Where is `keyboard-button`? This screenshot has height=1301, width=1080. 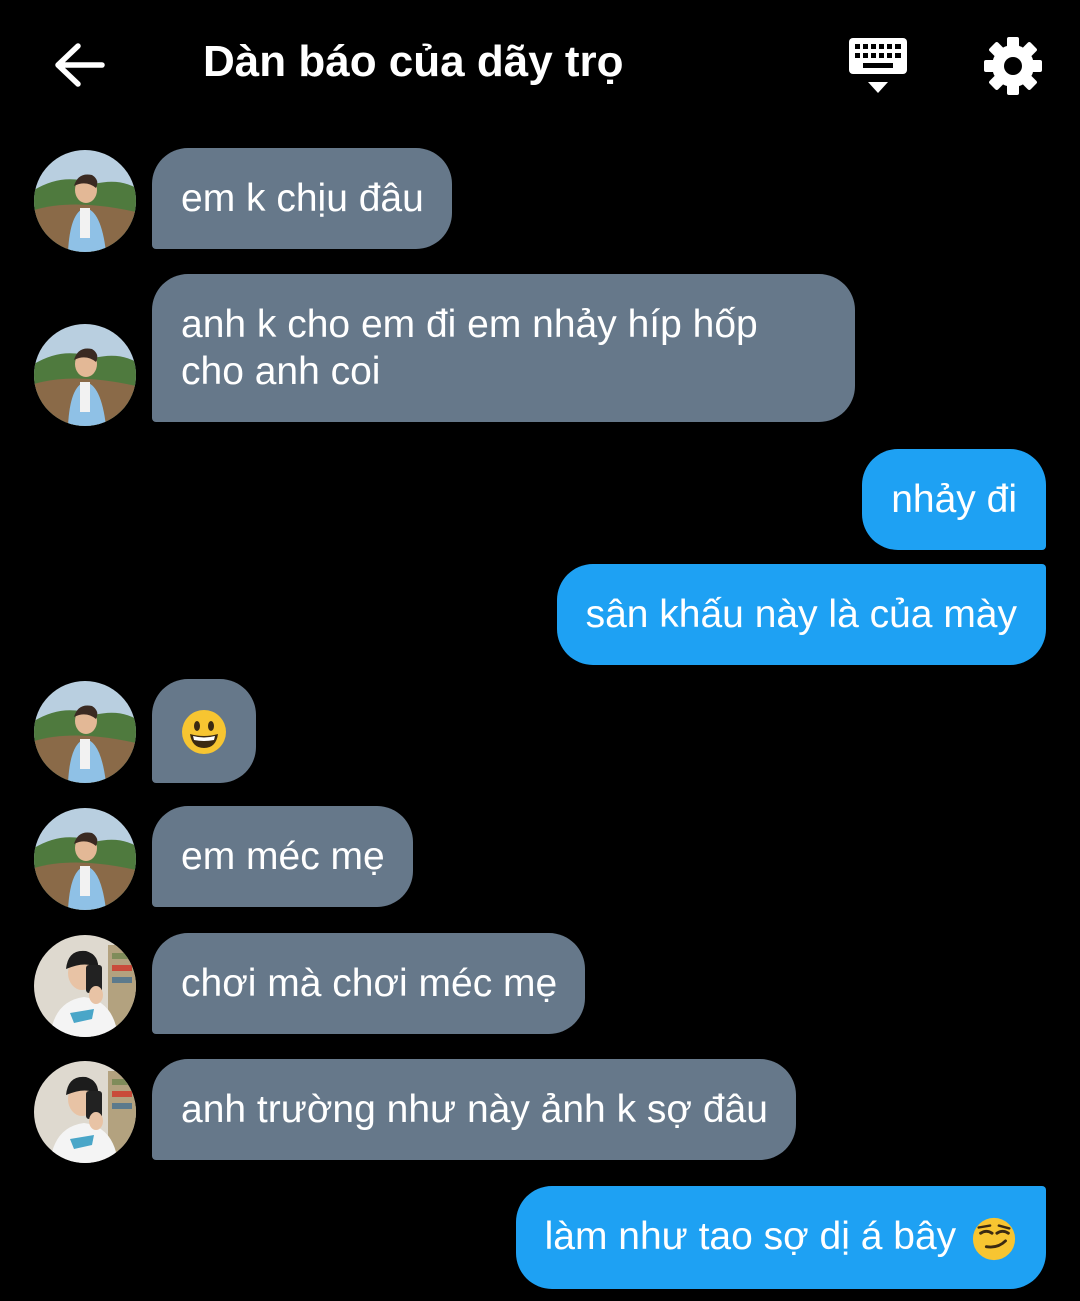
keyboard-button is located at coordinates (878, 66).